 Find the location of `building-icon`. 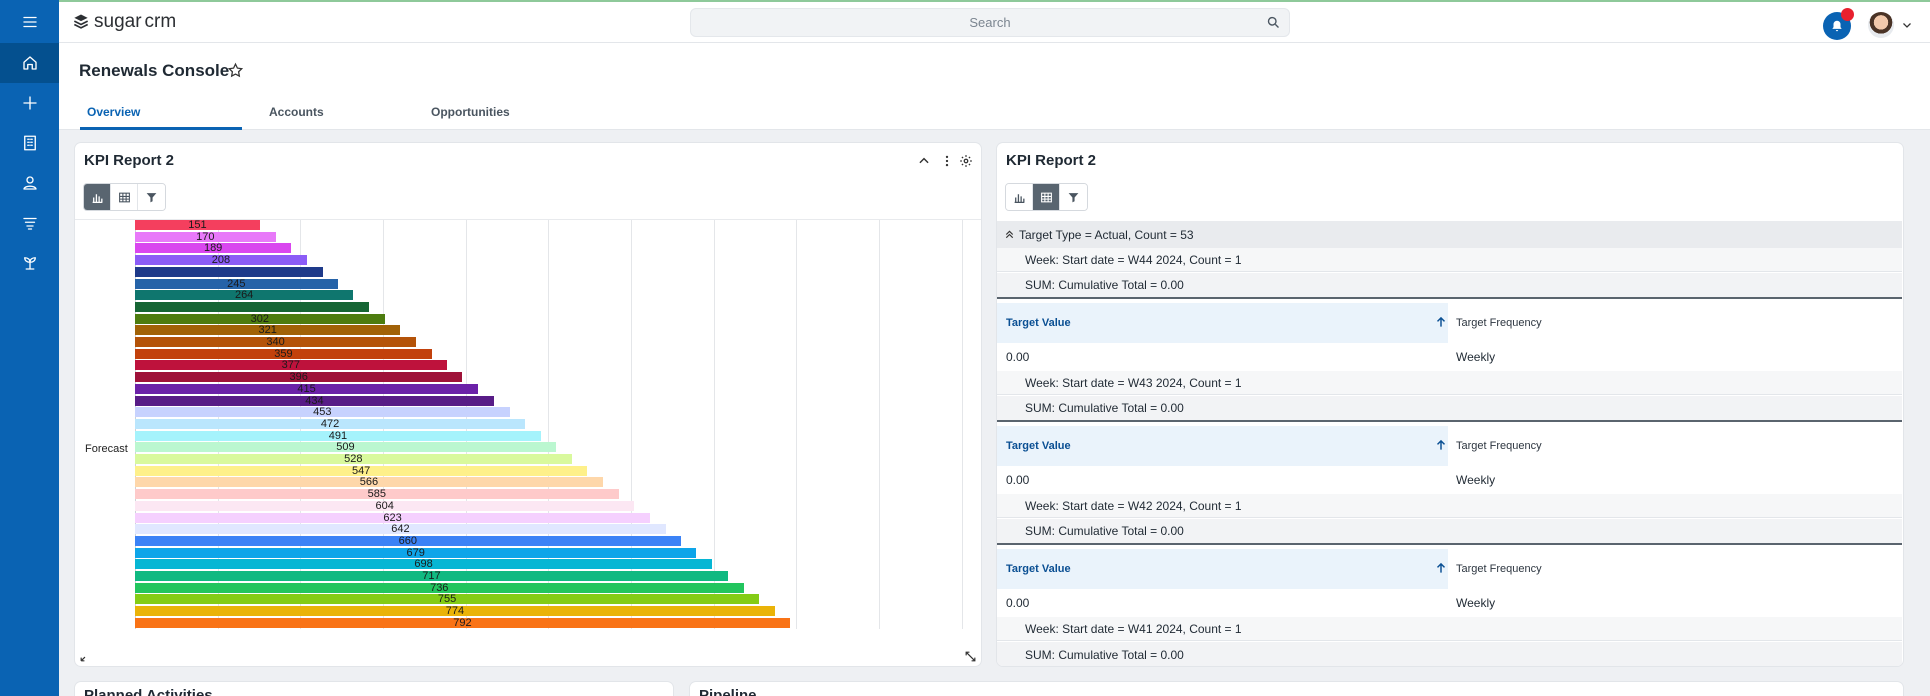

building-icon is located at coordinates (29, 143).